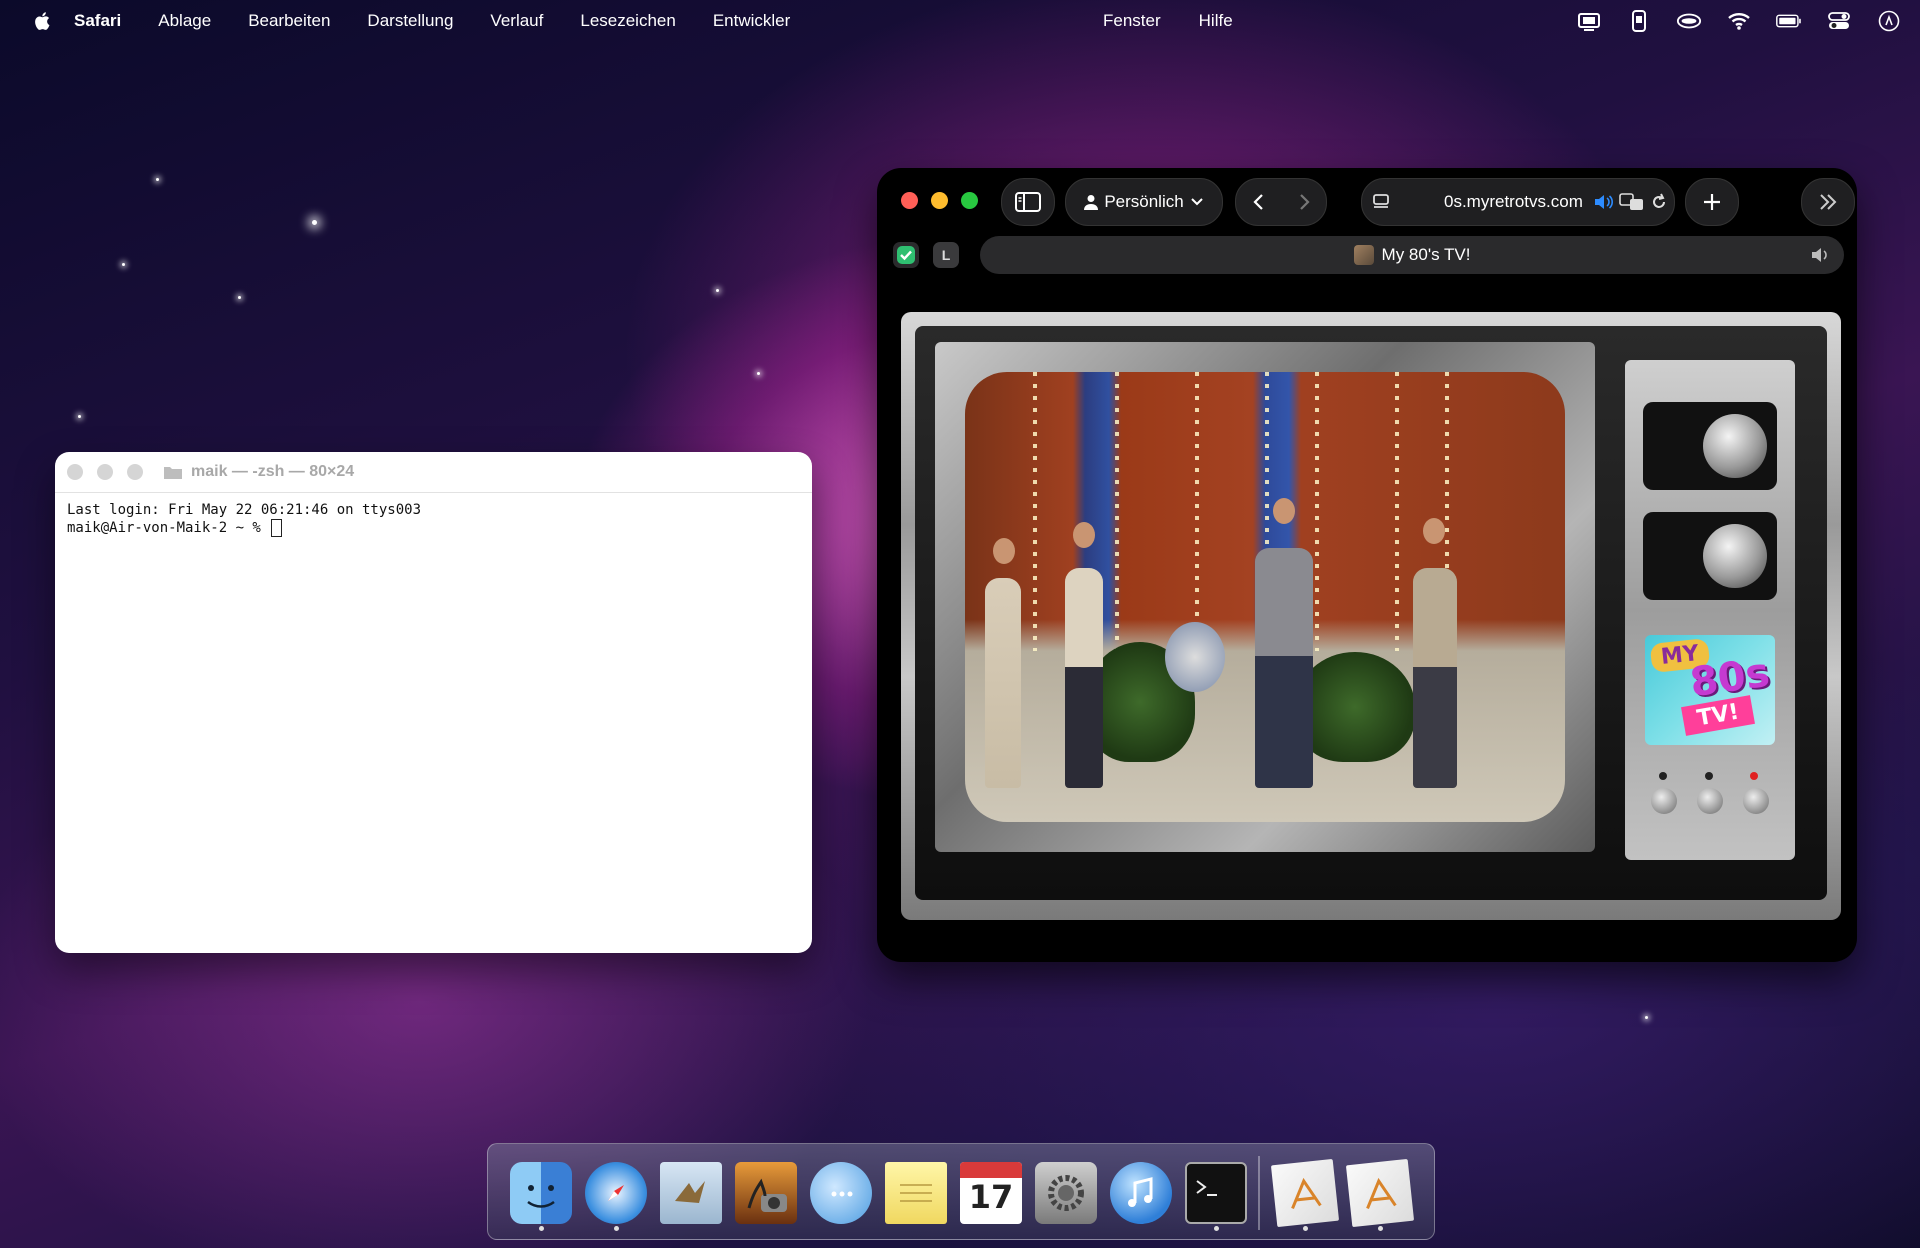  I want to click on sidebar-icon, so click(1028, 202).